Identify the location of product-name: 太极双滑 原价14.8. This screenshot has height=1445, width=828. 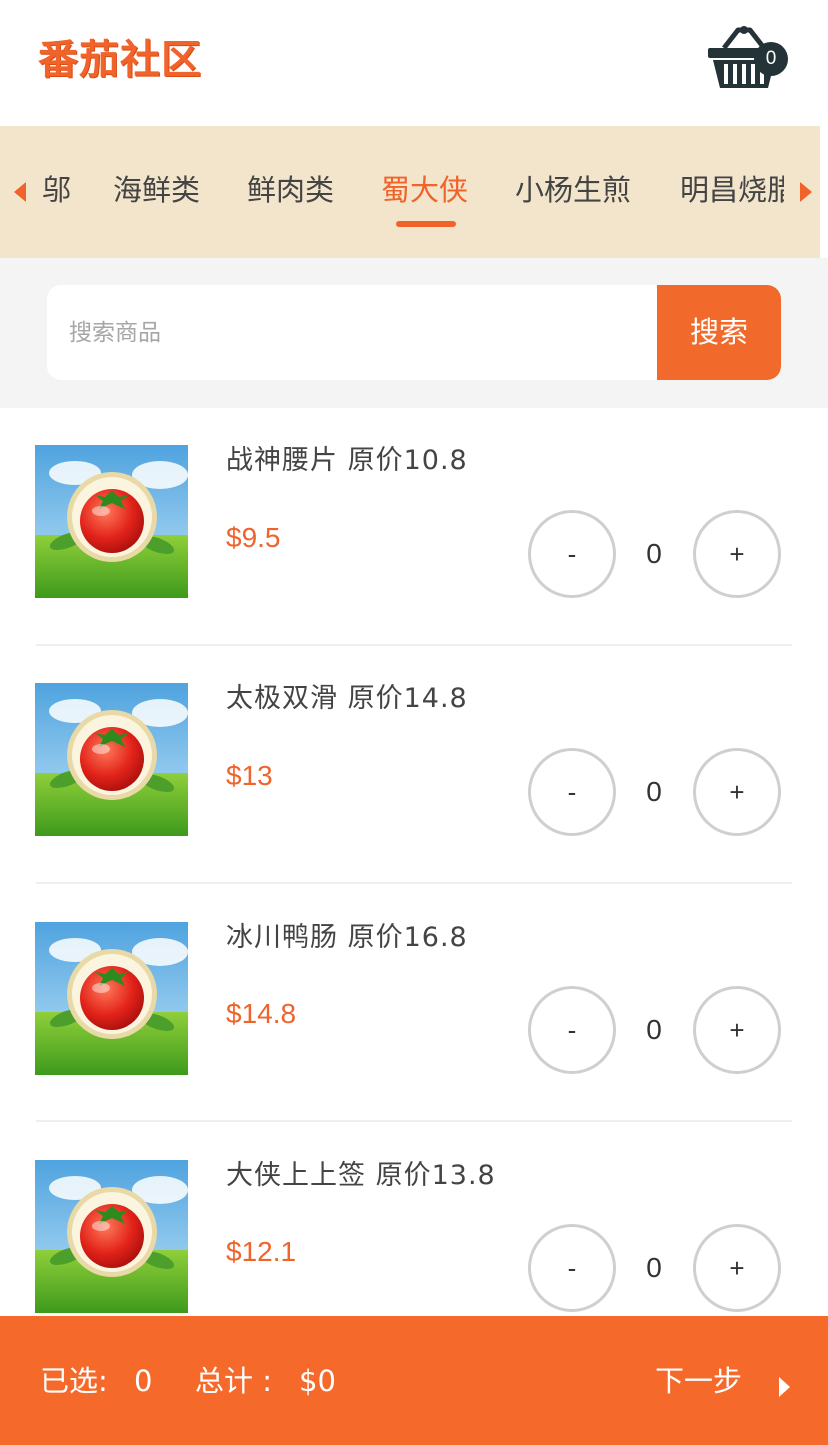
(347, 698).